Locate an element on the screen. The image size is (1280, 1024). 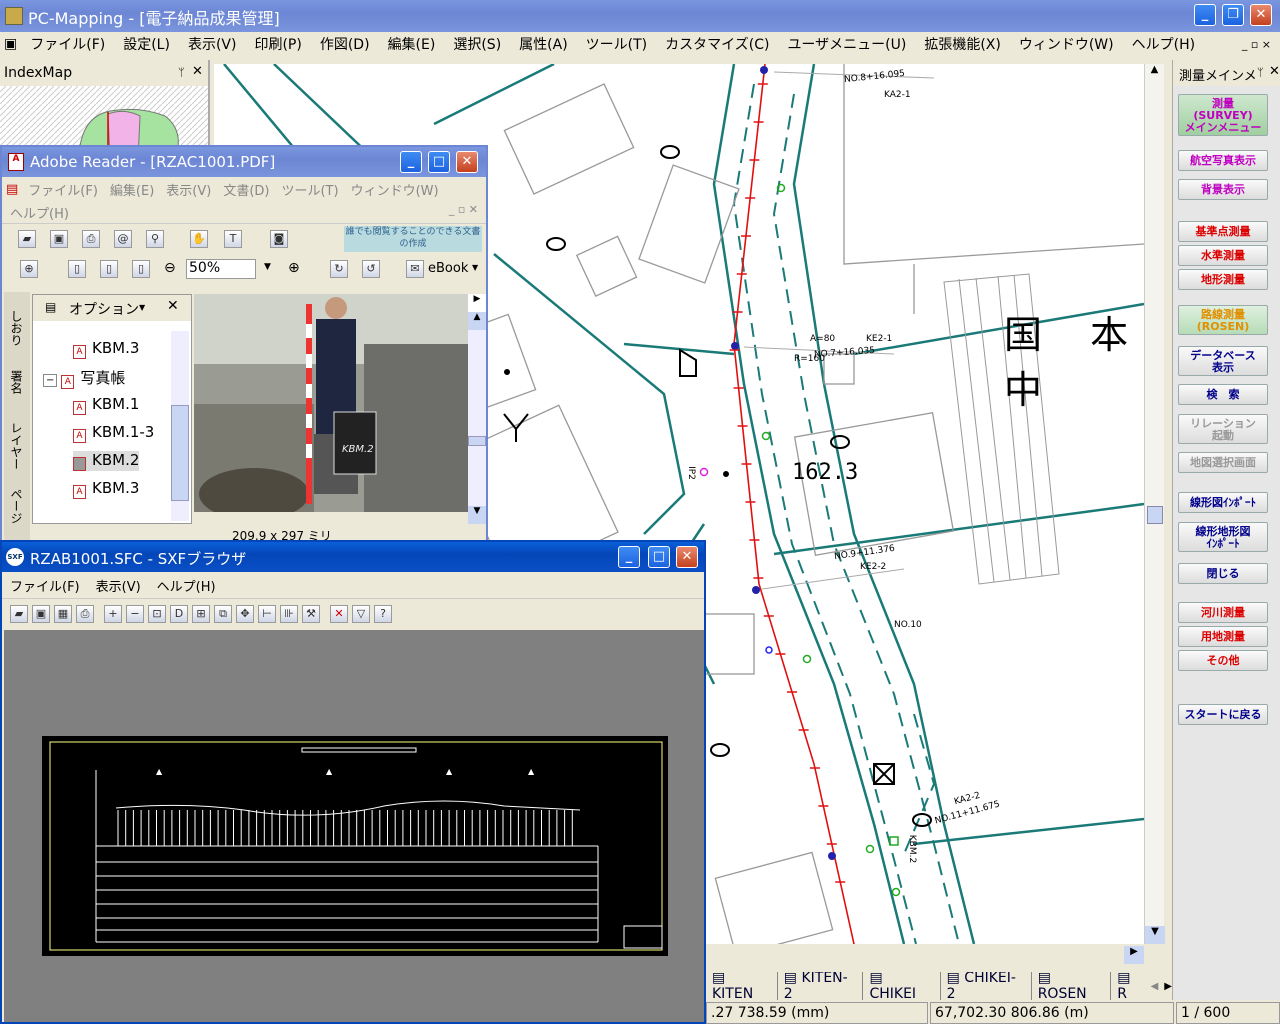
zoom-out-icon: − is located at coordinates (135, 613).